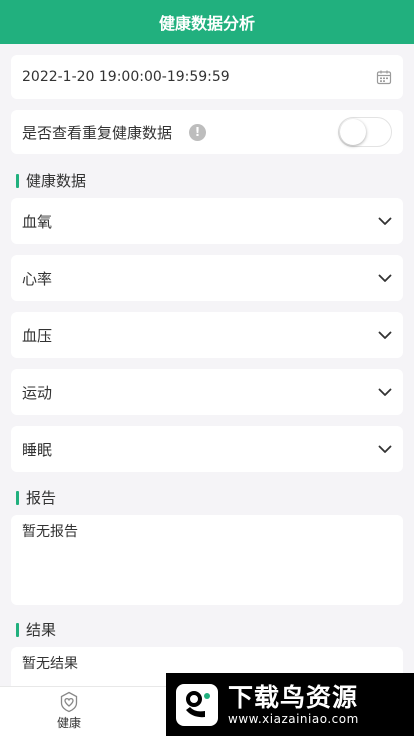 This screenshot has height=737, width=414. I want to click on report-content-card: 暂无报告, so click(207, 560).